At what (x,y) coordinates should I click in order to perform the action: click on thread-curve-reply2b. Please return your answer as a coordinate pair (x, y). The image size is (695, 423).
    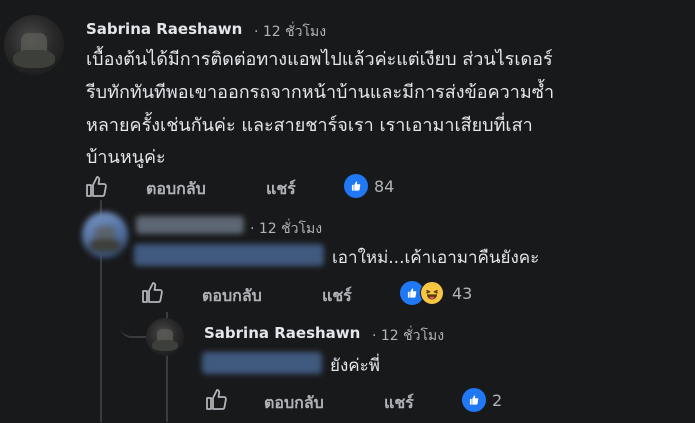
    Looking at the image, I should click on (134, 327).